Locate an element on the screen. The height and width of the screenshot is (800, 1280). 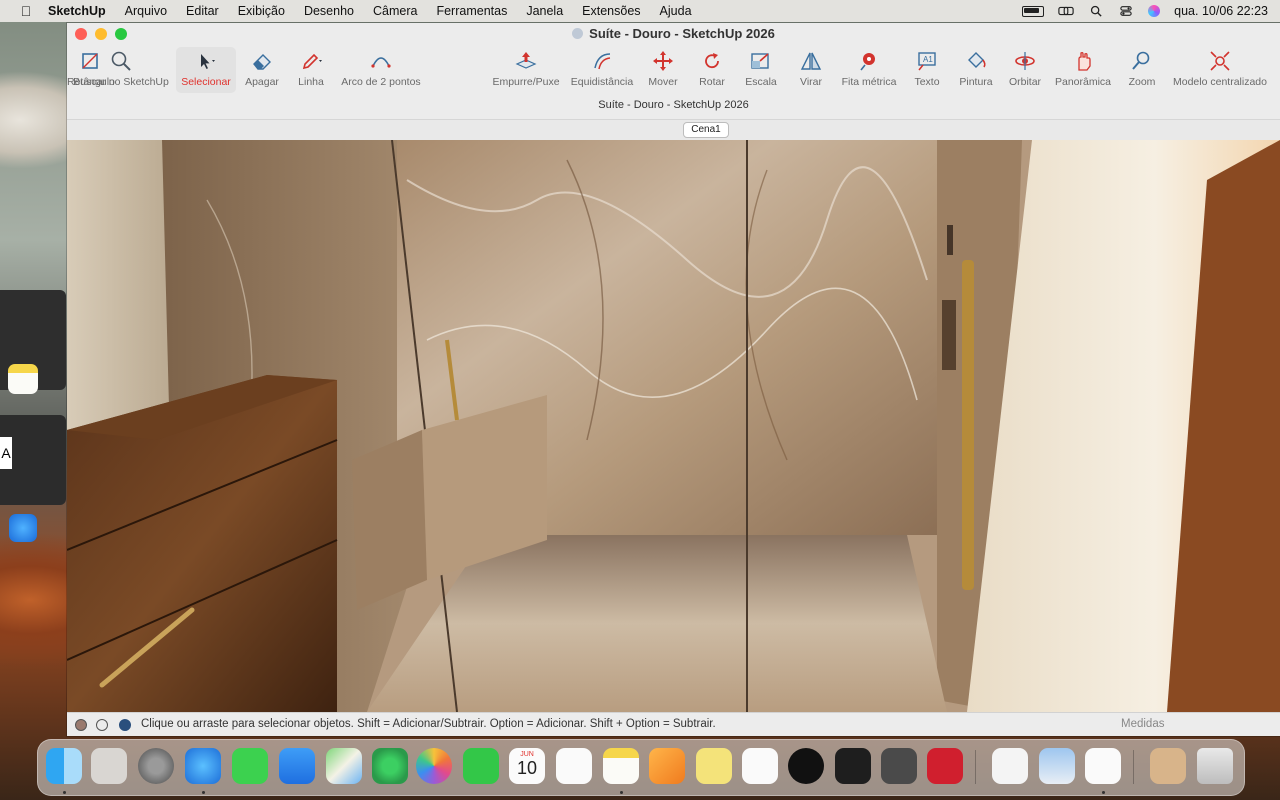
tool-rotar: Rotar is located at coordinates (712, 67).